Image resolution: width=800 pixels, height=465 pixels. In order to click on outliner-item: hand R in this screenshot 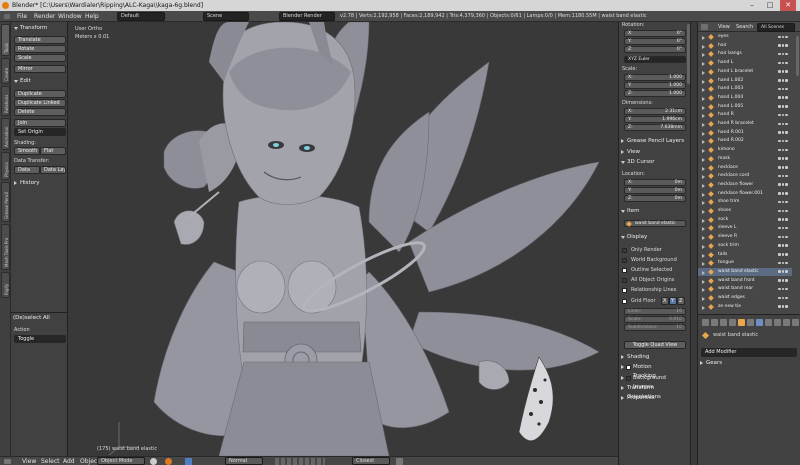, I will do `click(745, 115)`.